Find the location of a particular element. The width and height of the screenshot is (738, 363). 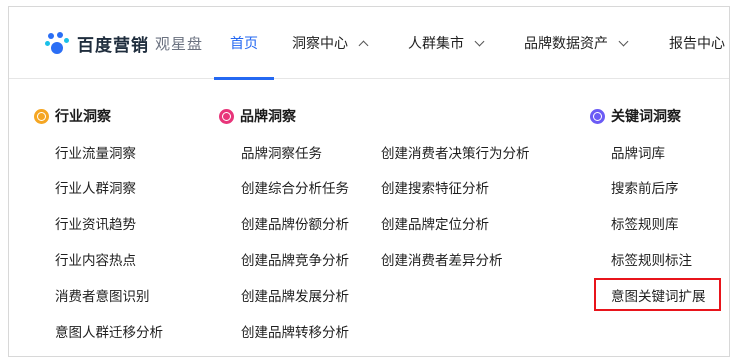

keyword-insight-heading: 关键词洞察 is located at coordinates (635, 116).